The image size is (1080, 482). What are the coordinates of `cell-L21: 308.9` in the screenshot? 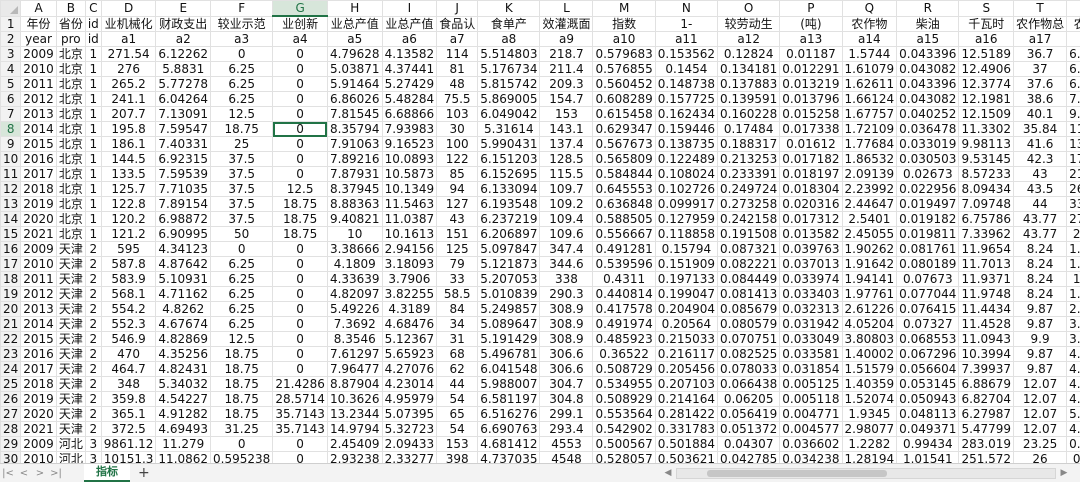 It's located at (566, 324).